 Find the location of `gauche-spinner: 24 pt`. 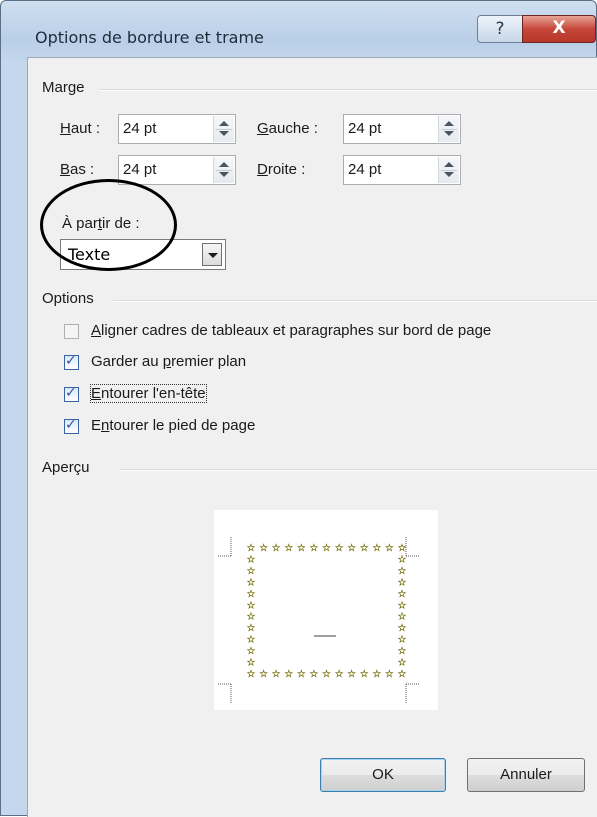

gauche-spinner: 24 pt is located at coordinates (402, 129).